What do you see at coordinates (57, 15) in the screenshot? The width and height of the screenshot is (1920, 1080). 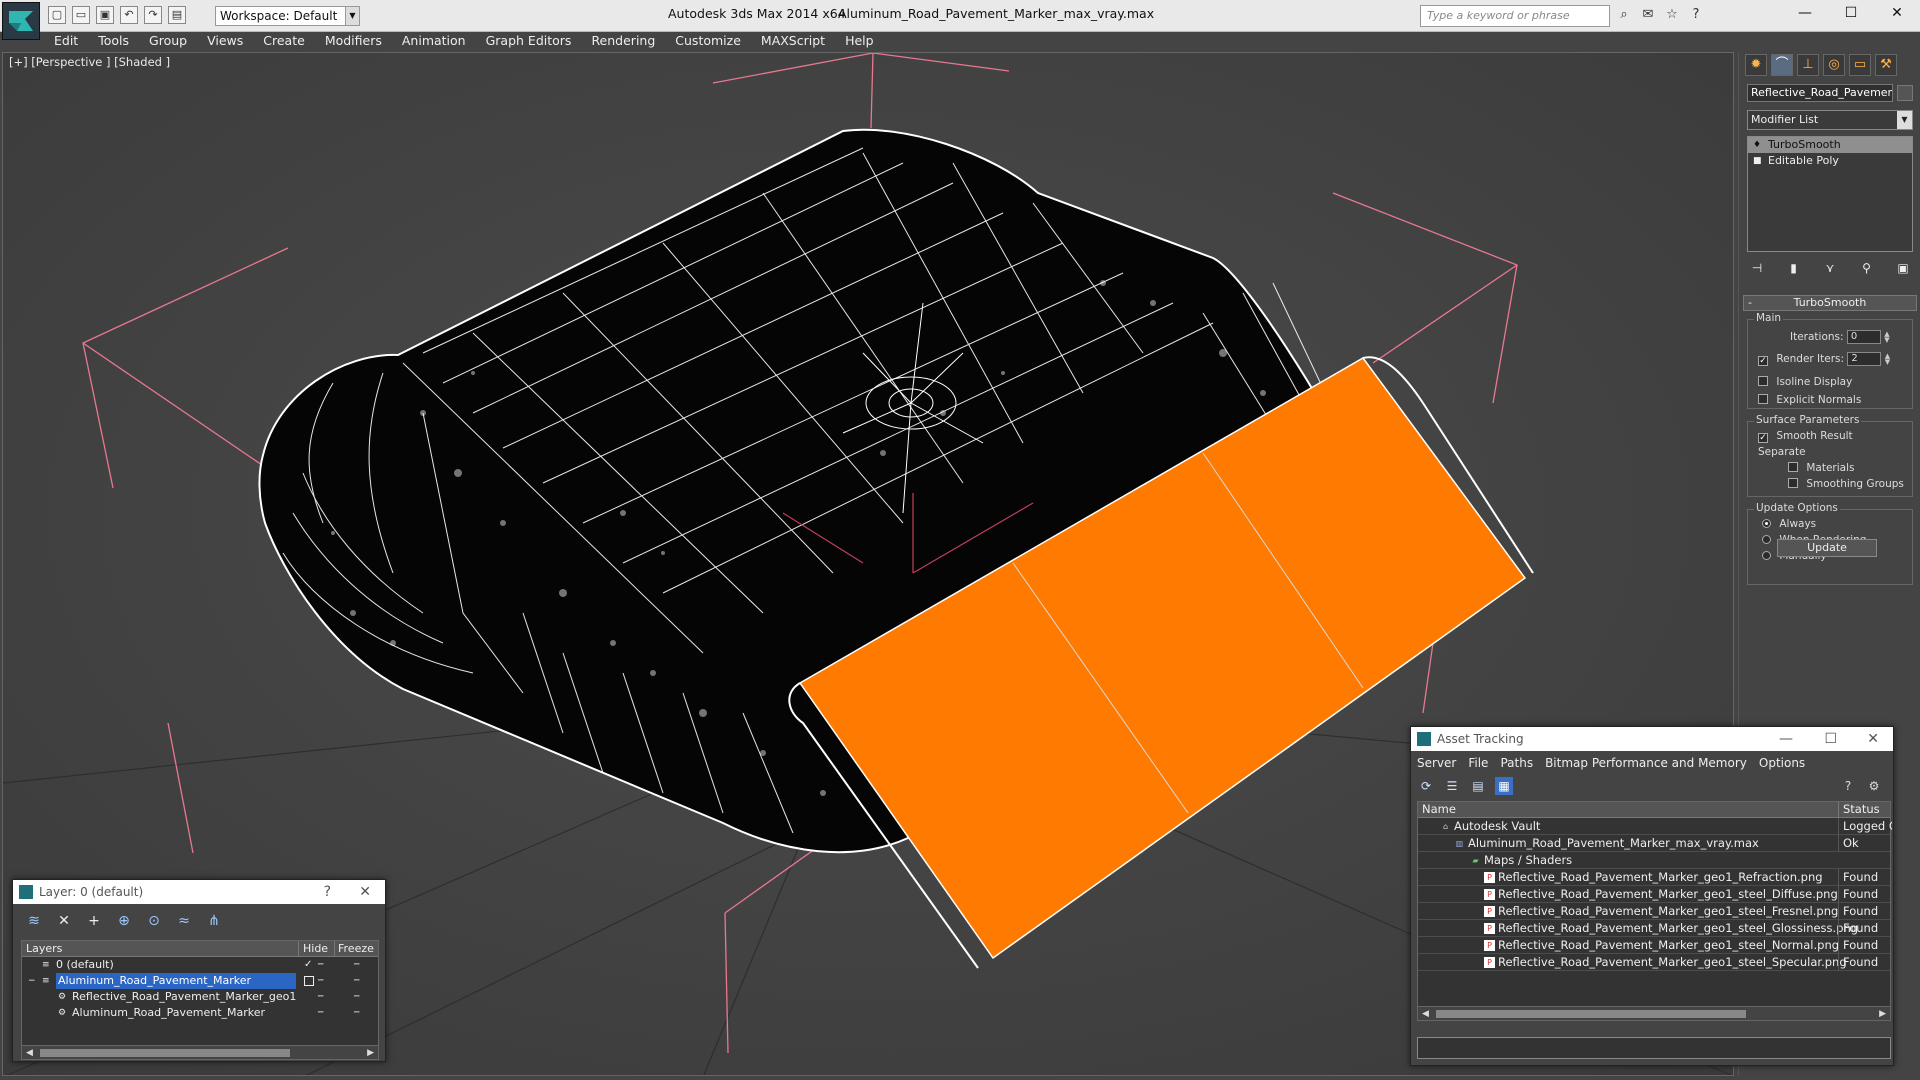 I see `new-file-icon: ▢` at bounding box center [57, 15].